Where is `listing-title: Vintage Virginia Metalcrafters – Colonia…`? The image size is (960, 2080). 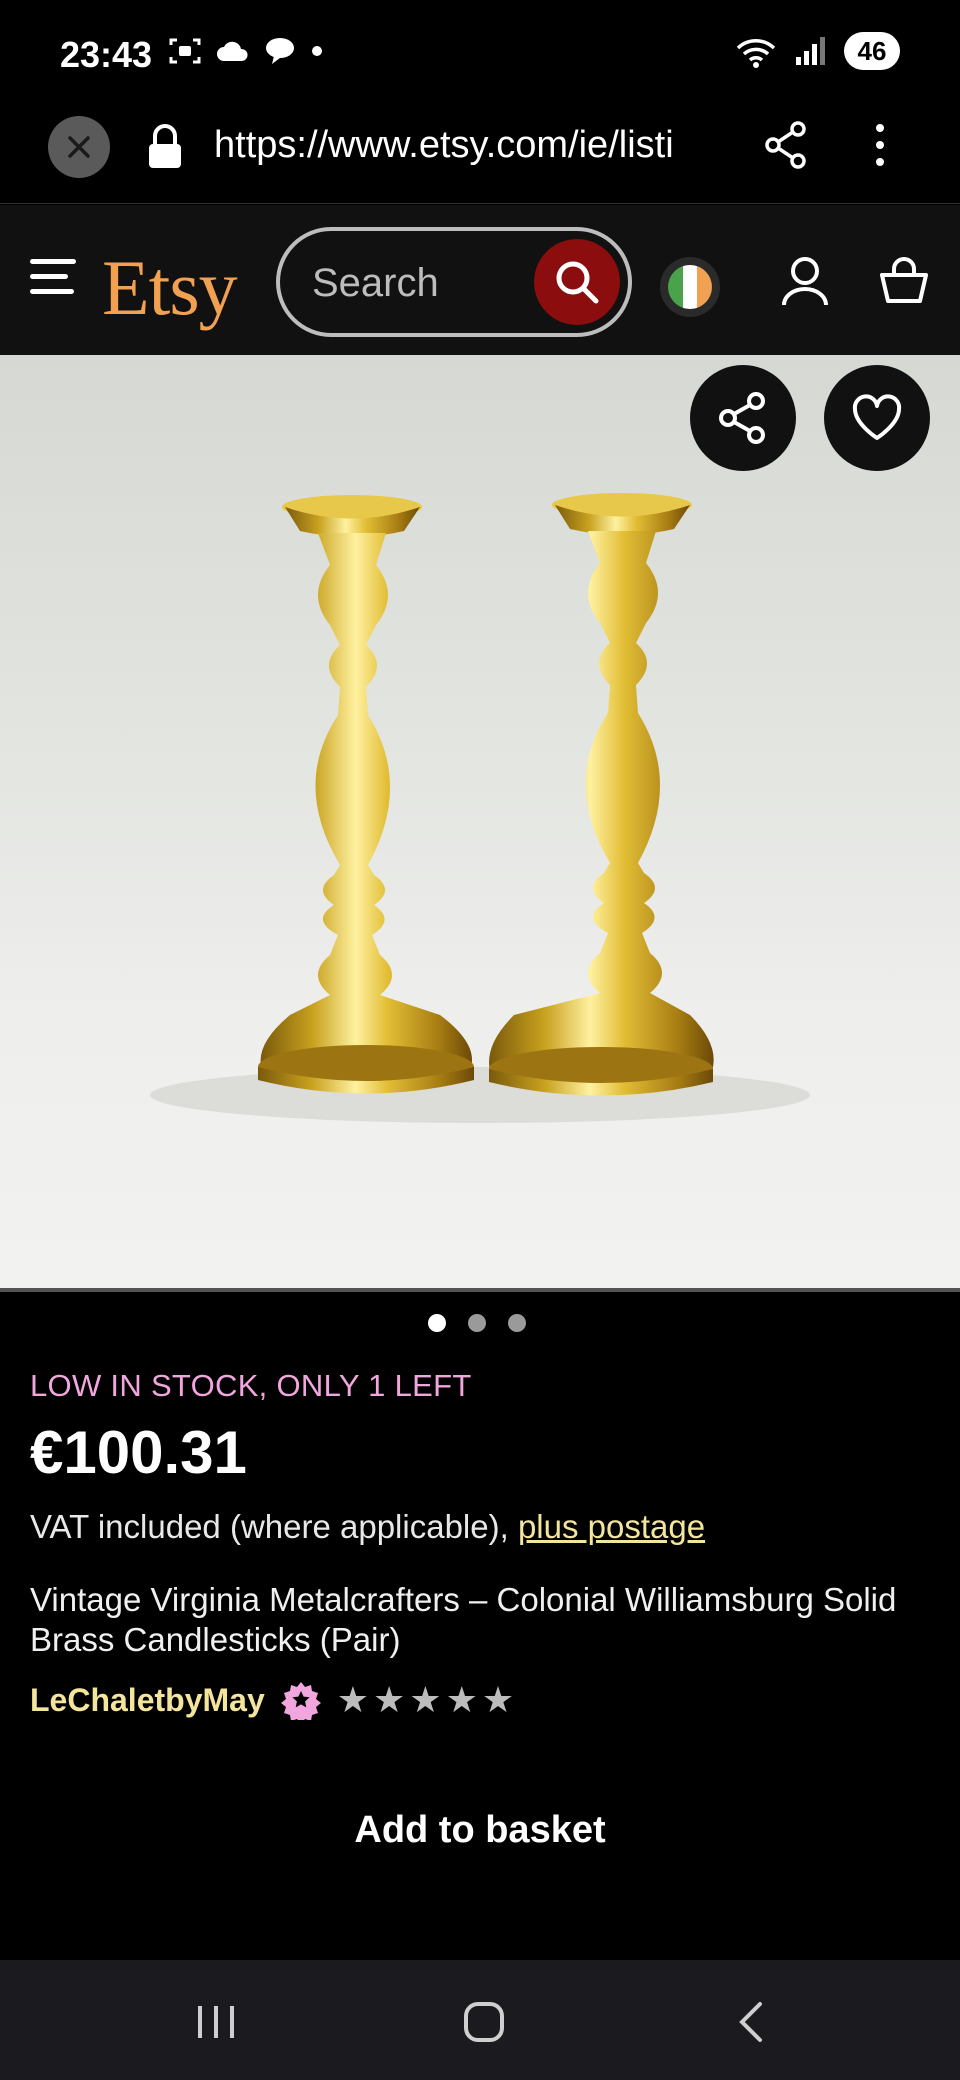 listing-title: Vintage Virginia Metalcrafters – Colonia… is located at coordinates (463, 1619).